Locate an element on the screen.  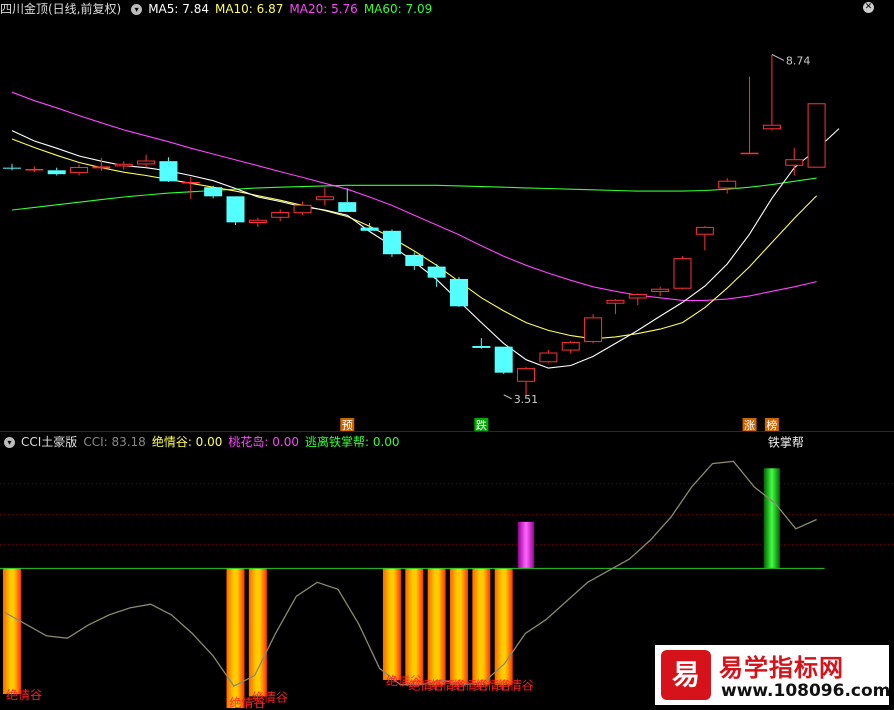
ma60-line is located at coordinates (414, 194).